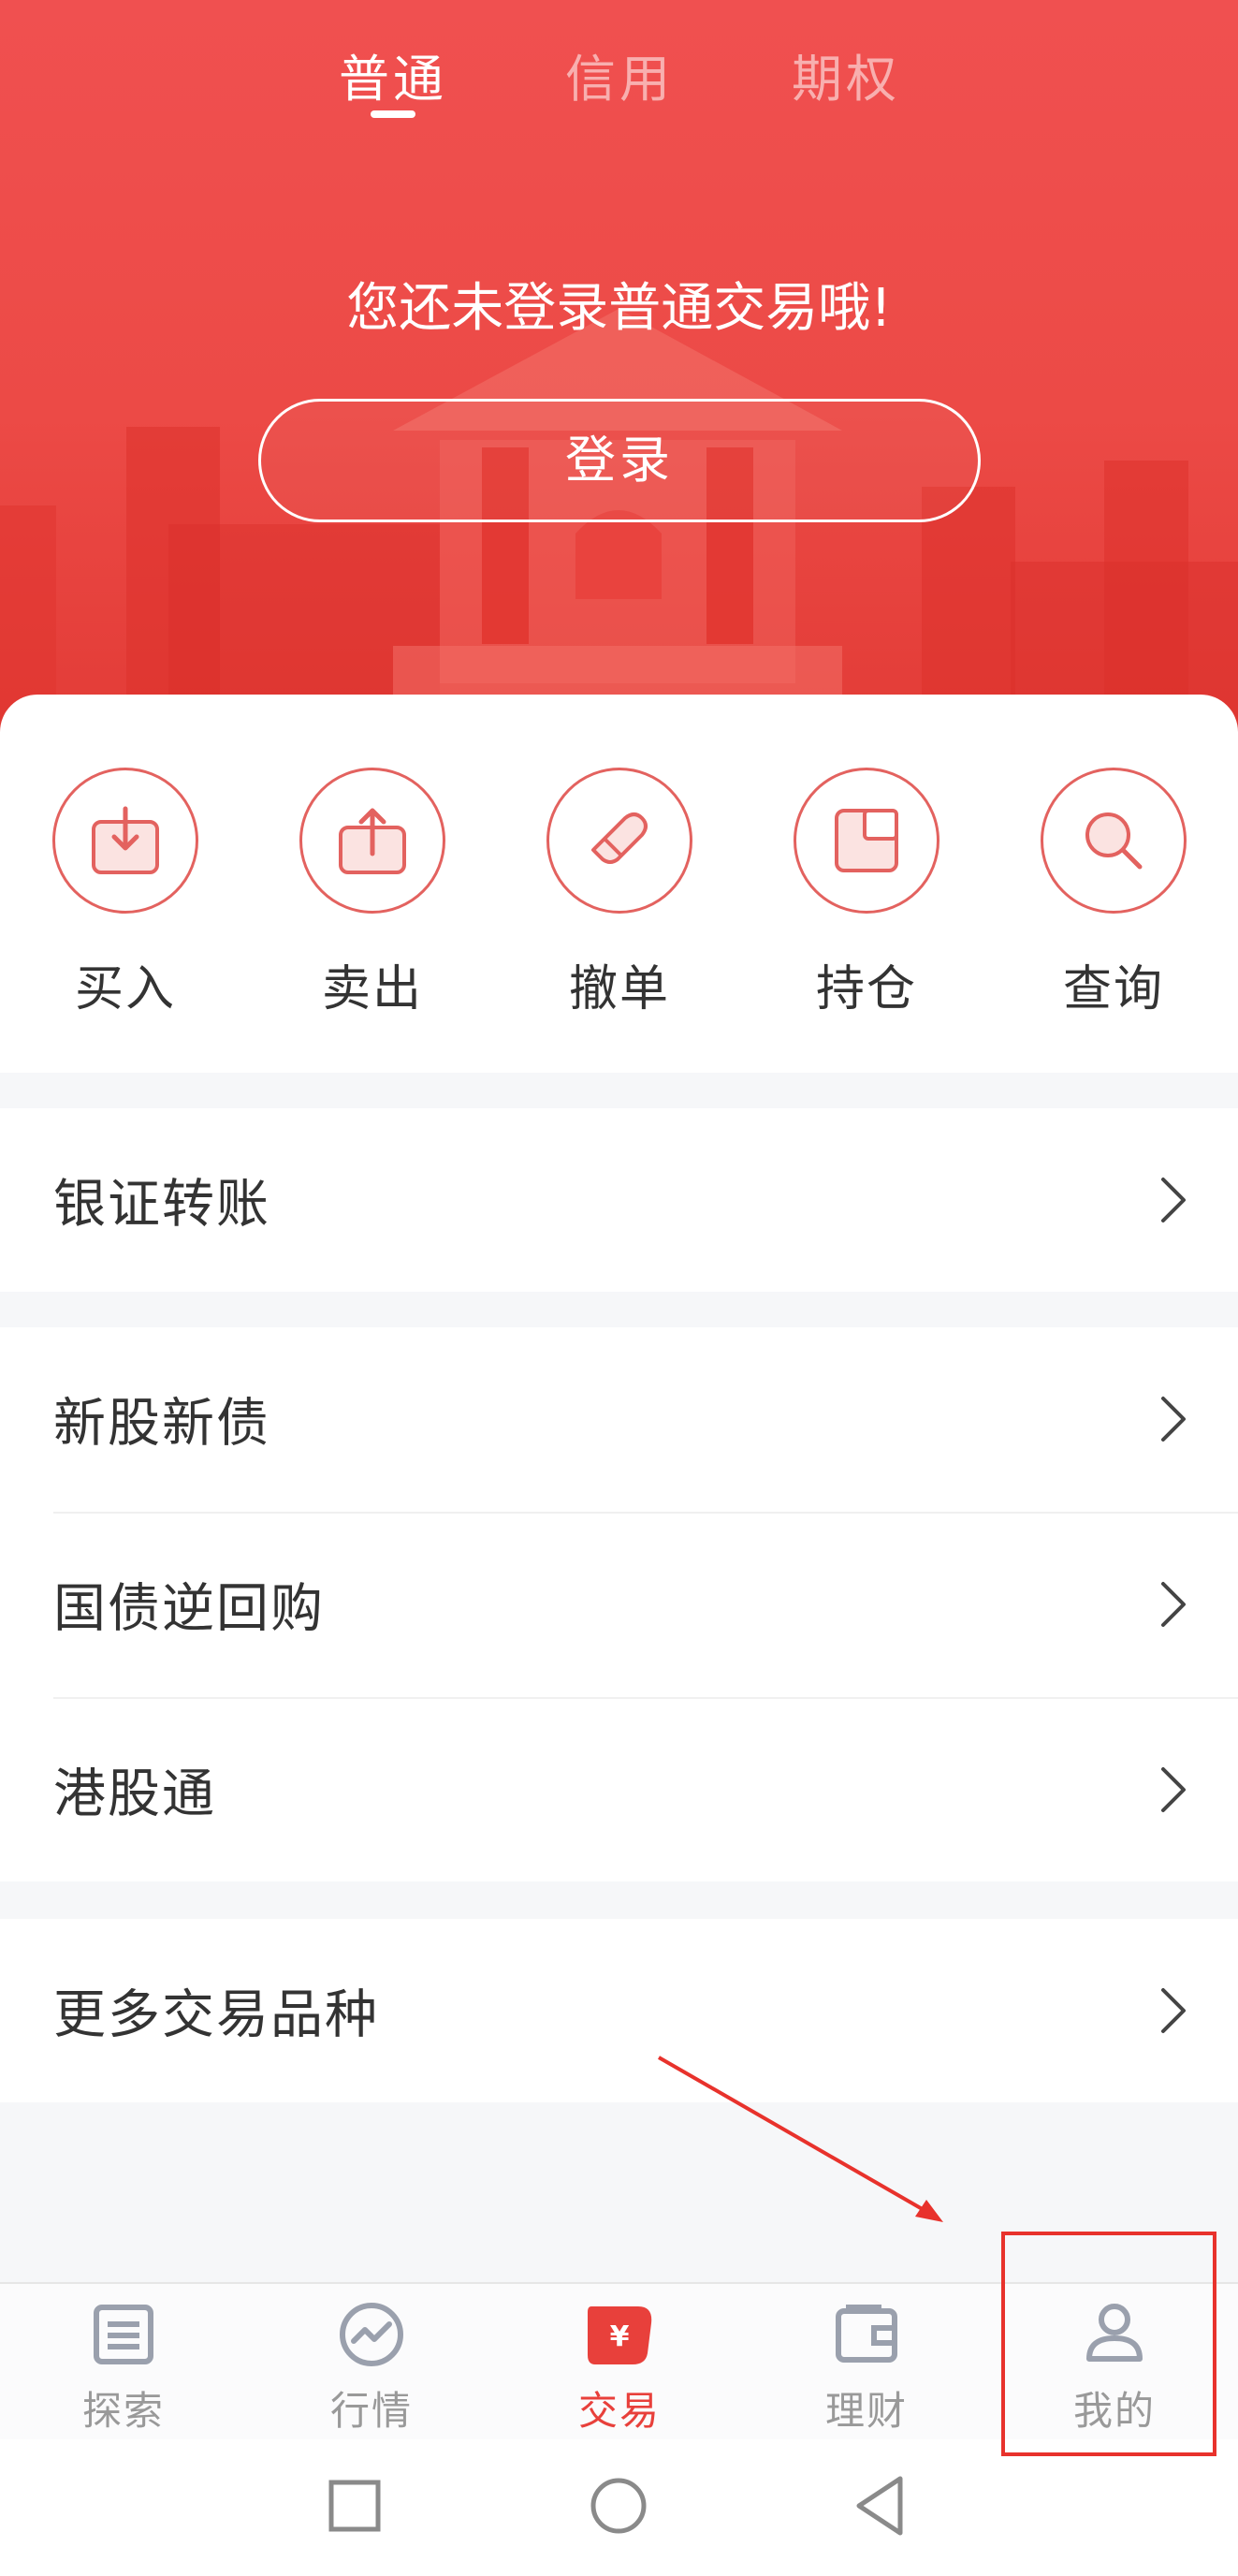 This screenshot has width=1238, height=2576. What do you see at coordinates (189, 1609) in the screenshot?
I see `menu-item-treasury-repo-label: 国债逆回购` at bounding box center [189, 1609].